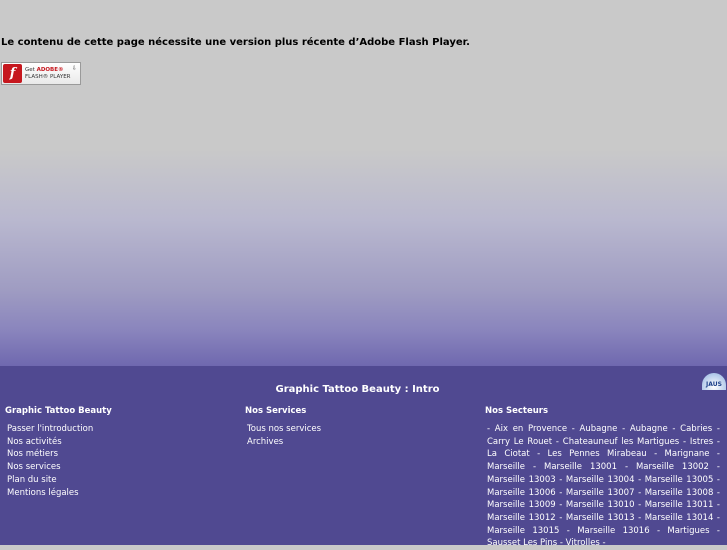  What do you see at coordinates (59, 442) in the screenshot?
I see `footer-link-activities: Nos activités` at bounding box center [59, 442].